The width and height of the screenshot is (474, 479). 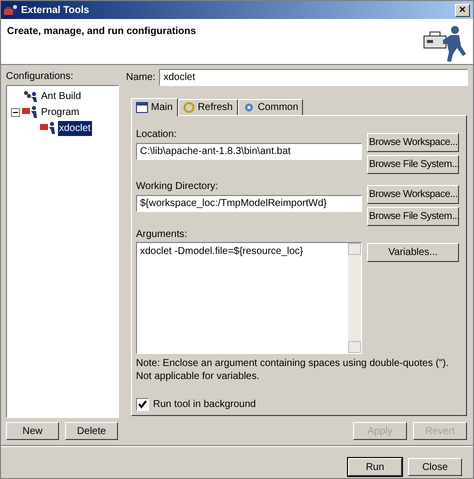 I want to click on tab: Common, so click(x=271, y=107).